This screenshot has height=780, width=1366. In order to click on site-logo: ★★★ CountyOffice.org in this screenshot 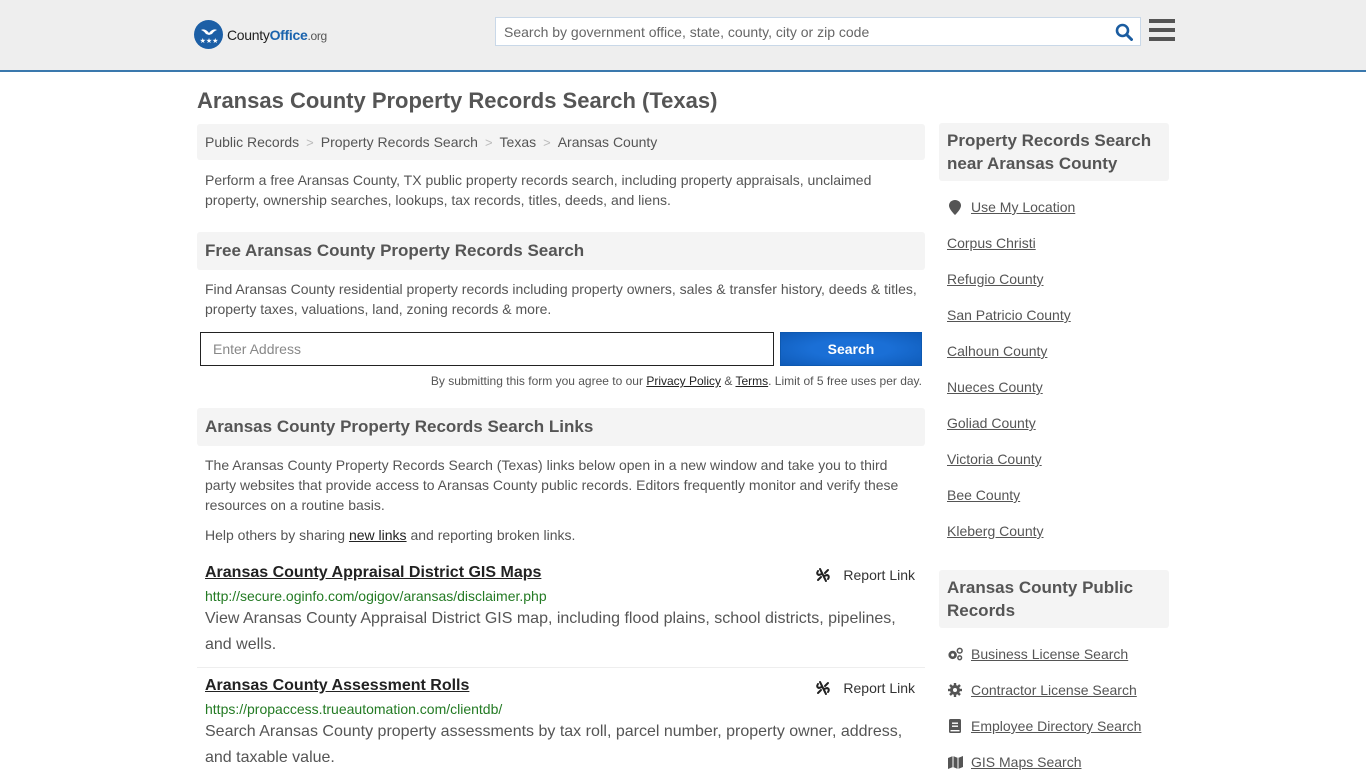, I will do `click(260, 34)`.